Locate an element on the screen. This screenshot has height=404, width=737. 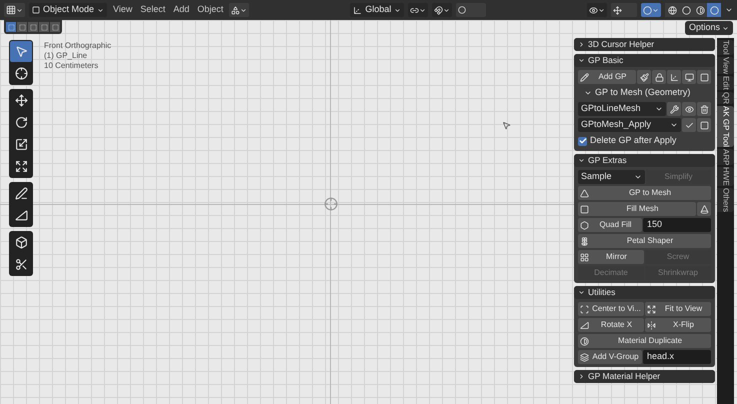
panel-button: Add V-Group is located at coordinates (610, 357).